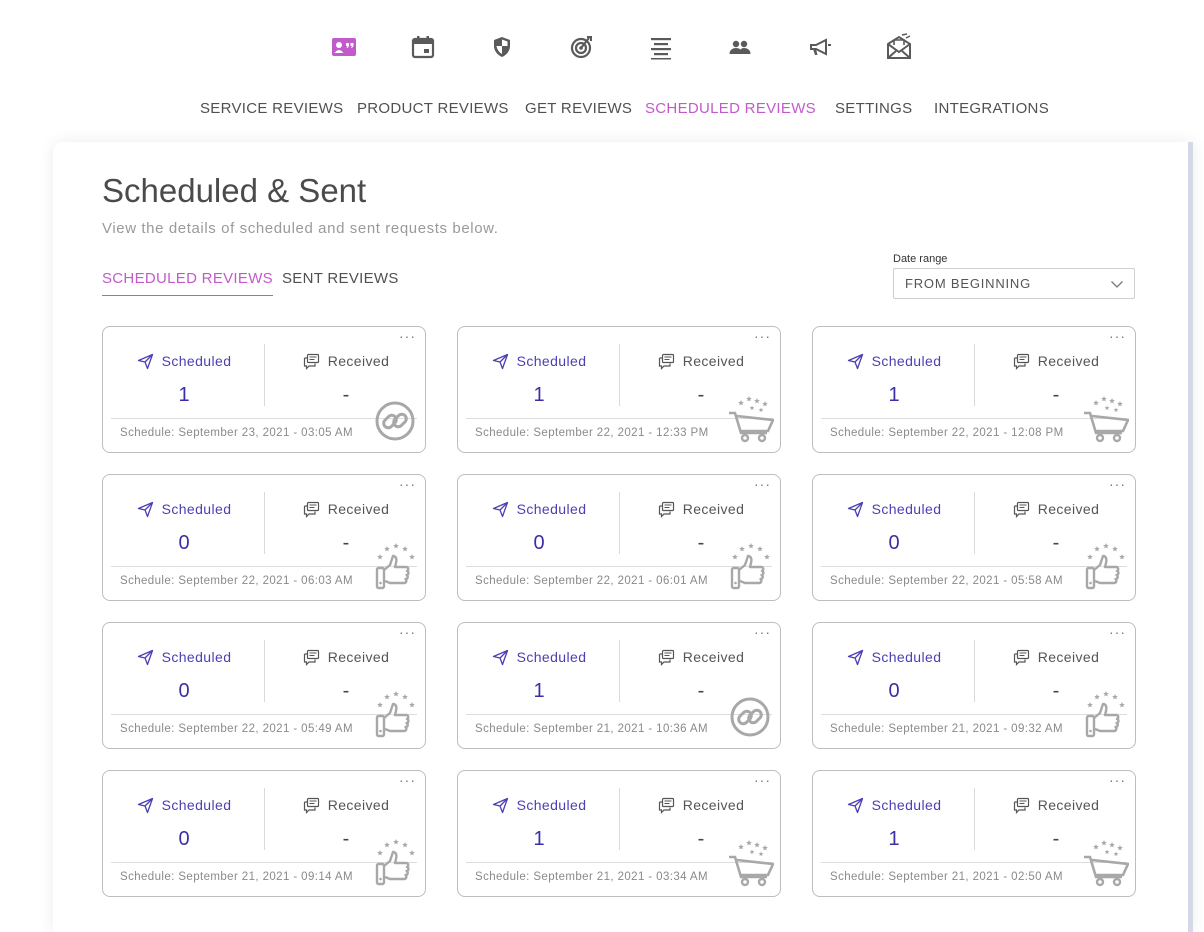  Describe the element at coordinates (578, 108) in the screenshot. I see `nav-get-reviews: GET REVIEWS` at that location.